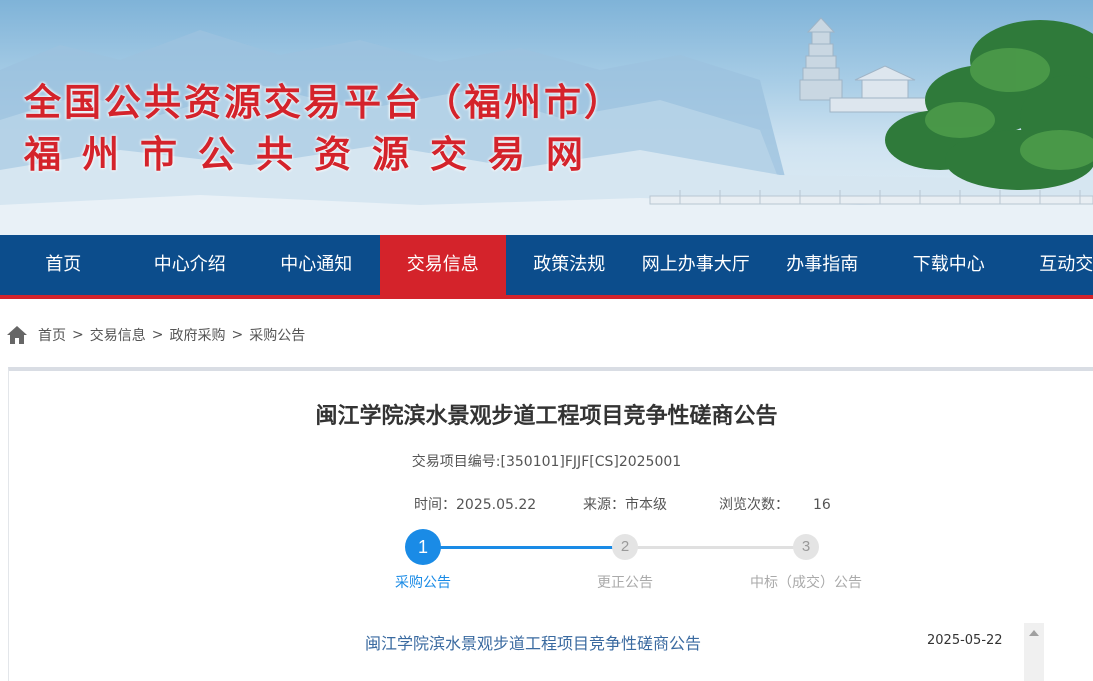  I want to click on meta-views-label: 浏览次数：, so click(754, 505).